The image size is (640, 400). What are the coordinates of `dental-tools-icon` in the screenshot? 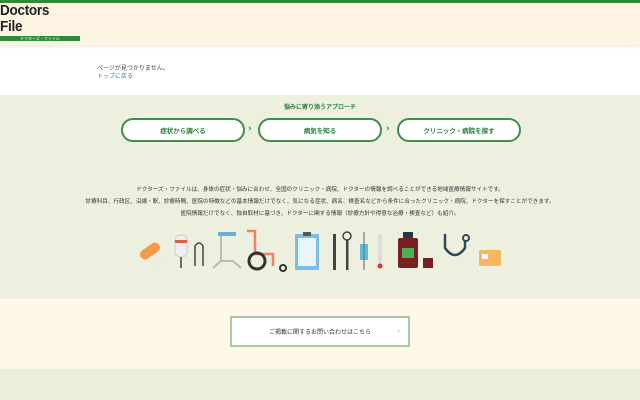 It's located at (342, 250).